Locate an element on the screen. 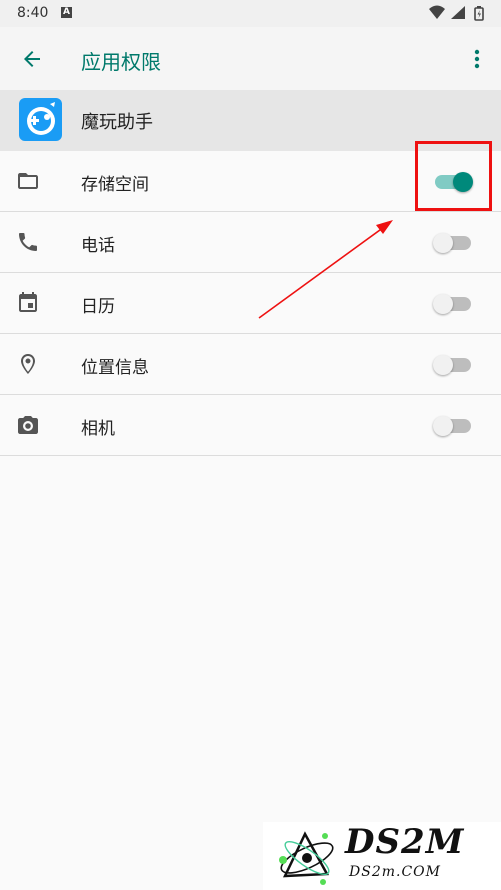 The width and height of the screenshot is (501, 890). permission-row-camera: 相机 is located at coordinates (250, 425).